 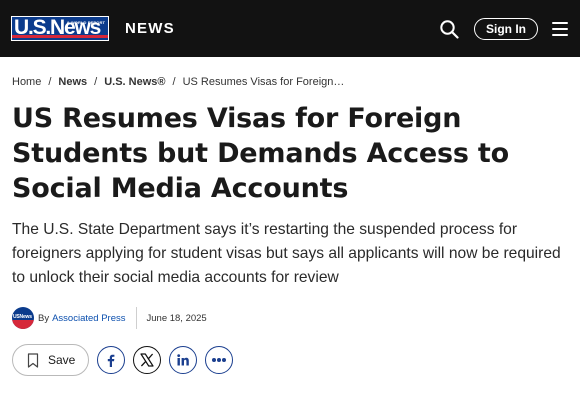 I want to click on byline-by: By, so click(x=44, y=318).